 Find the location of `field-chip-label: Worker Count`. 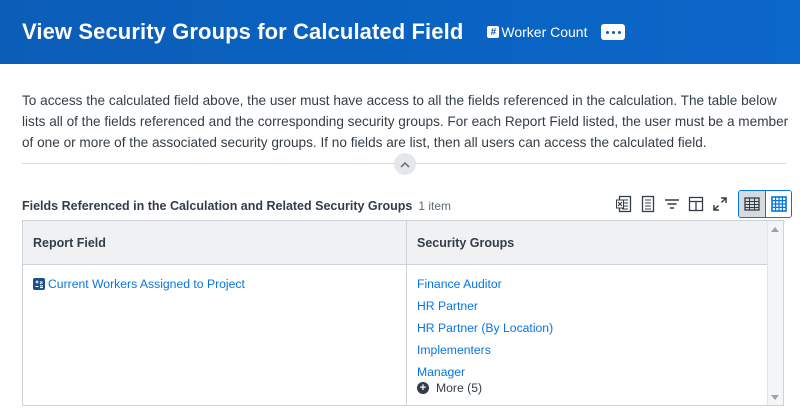

field-chip-label: Worker Count is located at coordinates (544, 32).